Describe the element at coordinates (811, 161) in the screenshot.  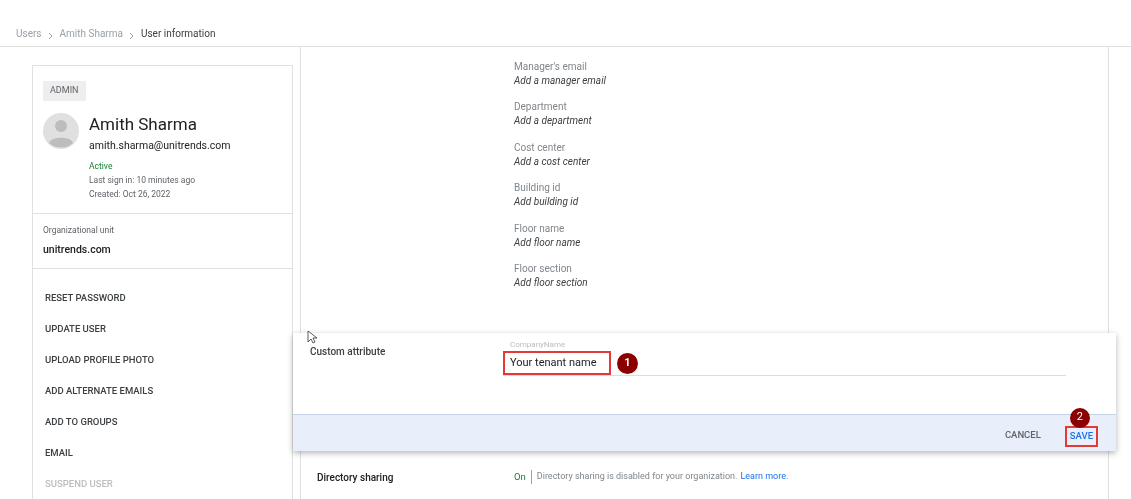
I see `field-placeholder: Add a cost center` at that location.